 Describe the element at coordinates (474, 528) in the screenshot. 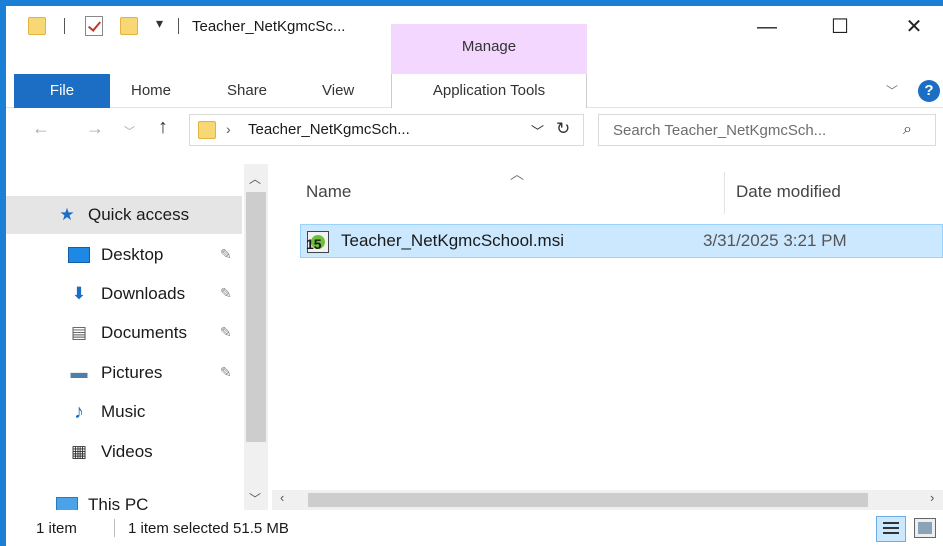

I see `status-bar: 1 item 1 item selected 51.5 MB` at that location.